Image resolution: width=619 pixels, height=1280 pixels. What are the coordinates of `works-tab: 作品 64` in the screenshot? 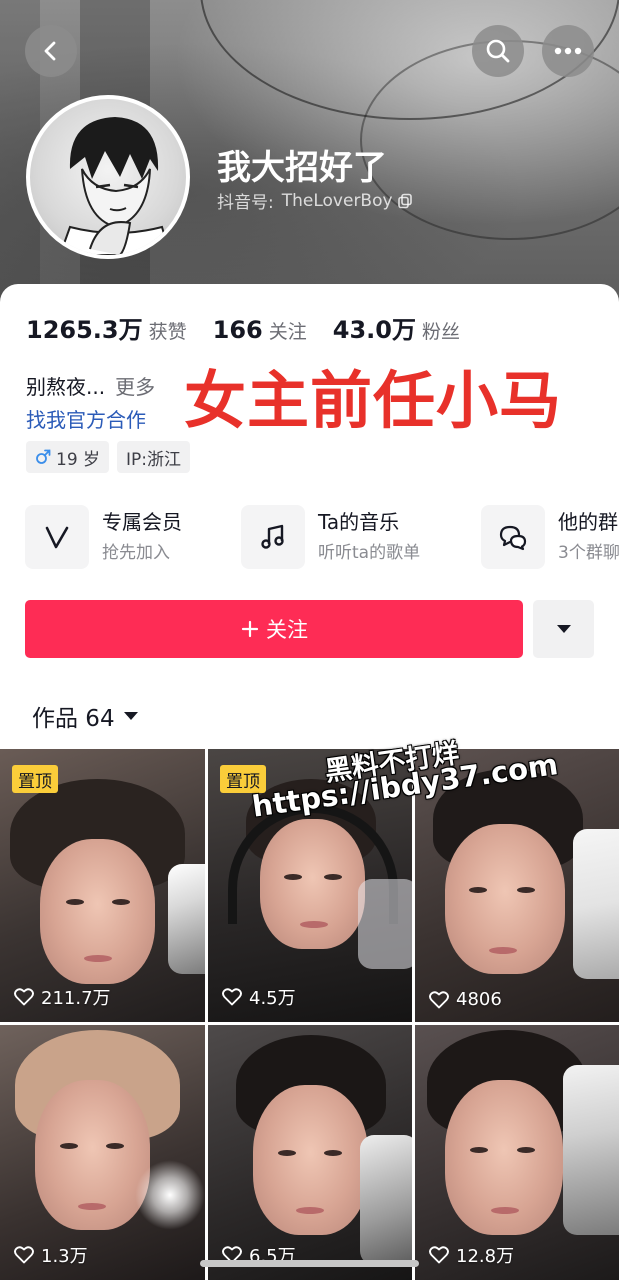 It's located at (85, 716).